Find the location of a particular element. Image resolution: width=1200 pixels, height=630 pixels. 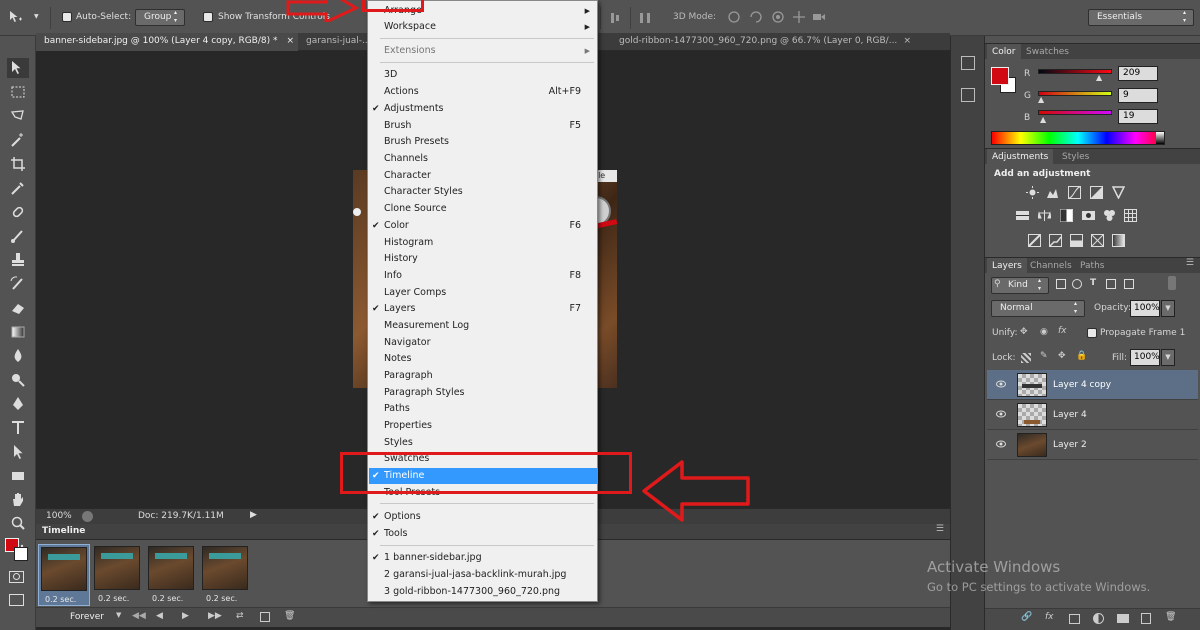

panel-menu-icon: ☰ is located at coordinates (940, 529).